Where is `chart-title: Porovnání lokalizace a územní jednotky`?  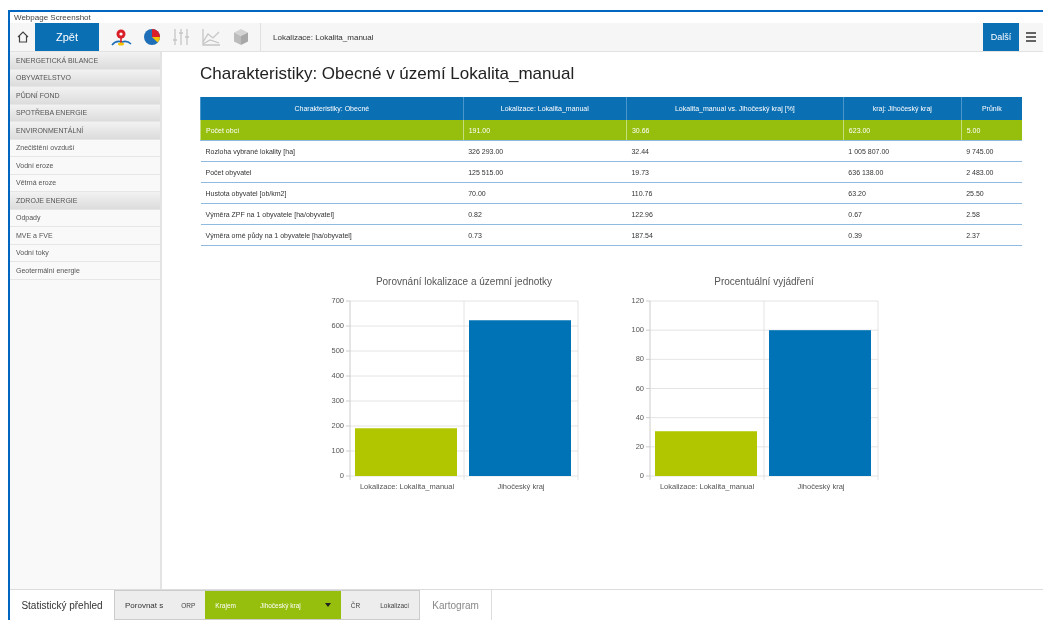 chart-title: Porovnání lokalizace a územní jednotky is located at coordinates (464, 281).